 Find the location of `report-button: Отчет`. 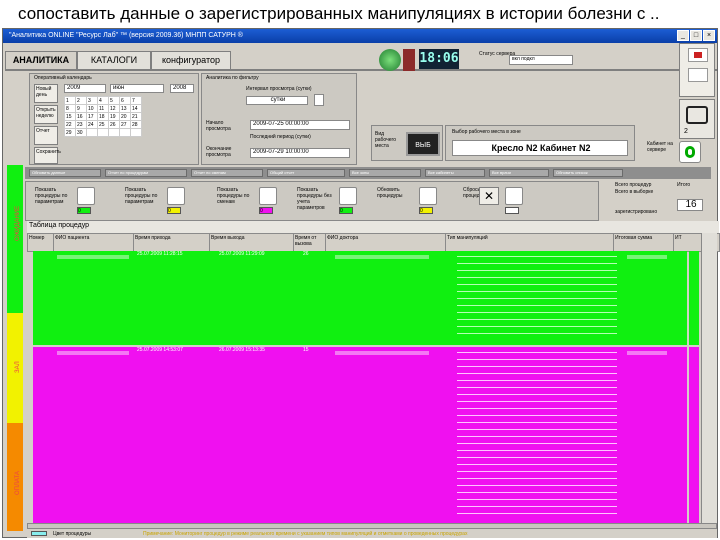

report-button: Отчет is located at coordinates (46, 135).